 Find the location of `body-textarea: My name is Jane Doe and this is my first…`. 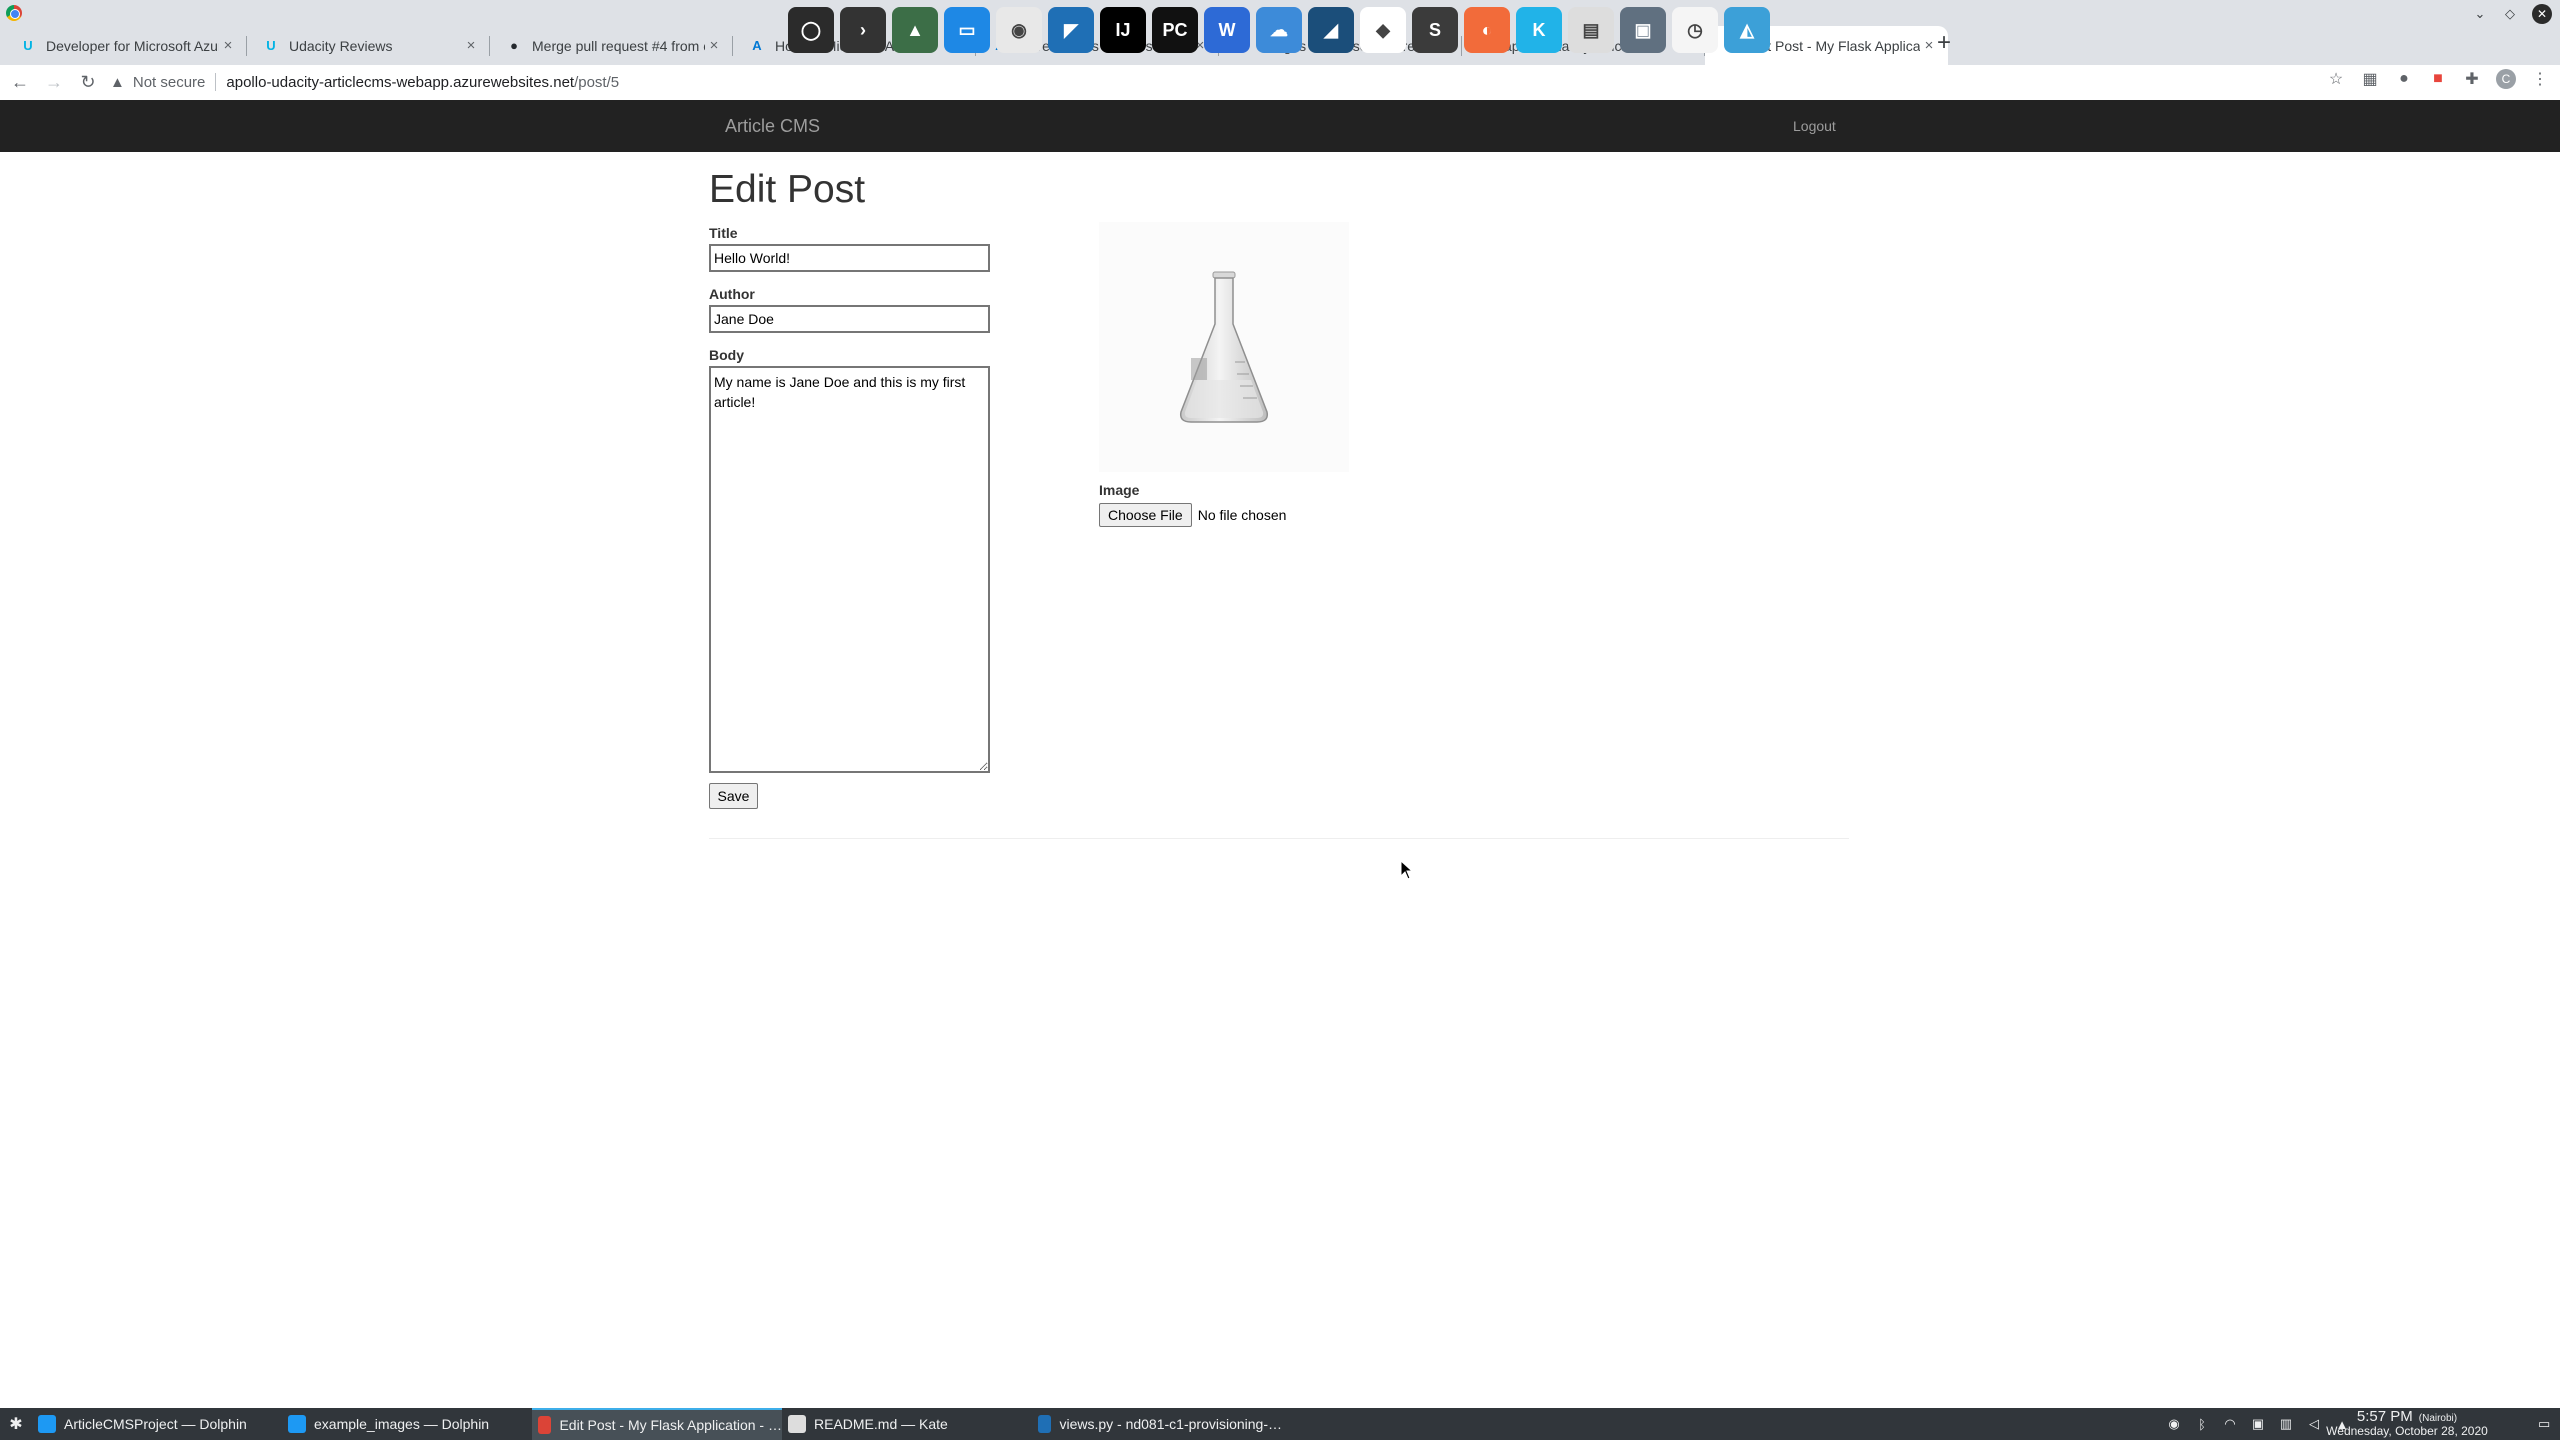

body-textarea: My name is Jane Doe and this is my first… is located at coordinates (849, 569).